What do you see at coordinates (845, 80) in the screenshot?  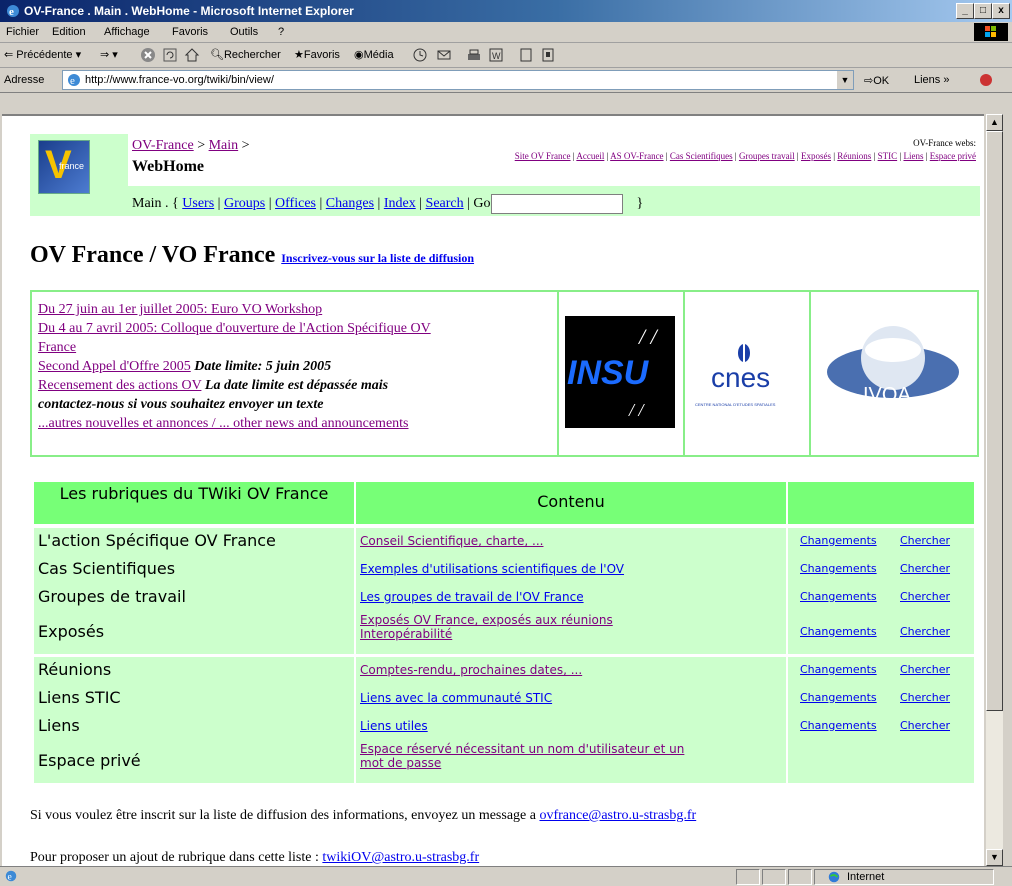 I see `address-dropdown-icon: ▼` at bounding box center [845, 80].